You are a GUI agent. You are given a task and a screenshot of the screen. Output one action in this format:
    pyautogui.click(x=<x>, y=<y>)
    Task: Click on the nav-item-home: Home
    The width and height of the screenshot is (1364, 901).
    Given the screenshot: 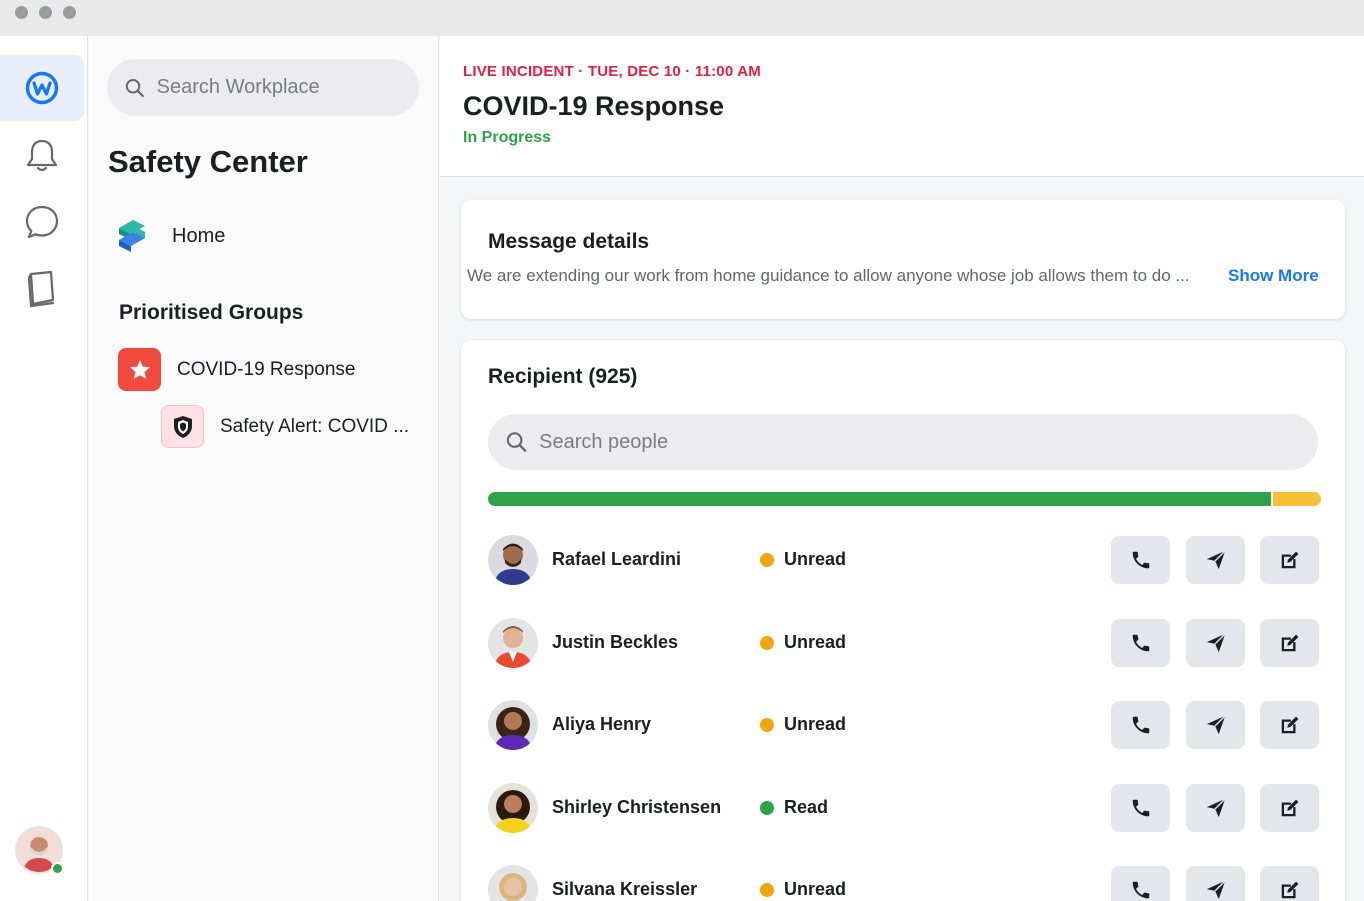 What is the action you would take?
    pyautogui.click(x=170, y=236)
    